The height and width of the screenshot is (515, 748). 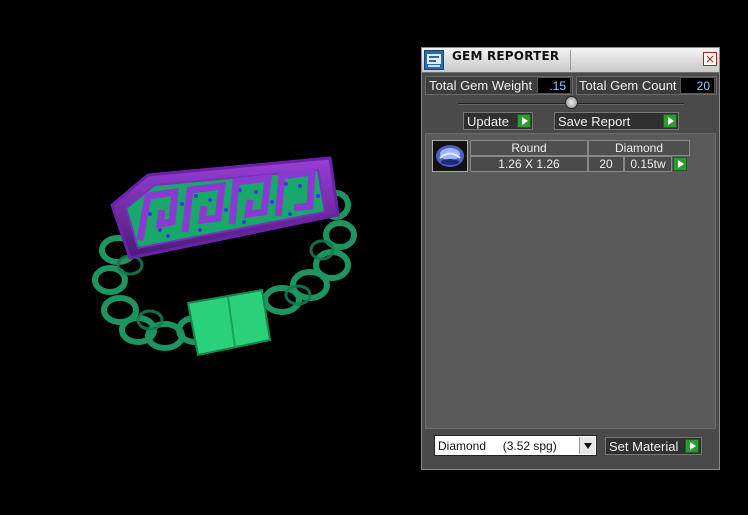 What do you see at coordinates (639, 148) in the screenshot?
I see `gem-material-header: Diamond` at bounding box center [639, 148].